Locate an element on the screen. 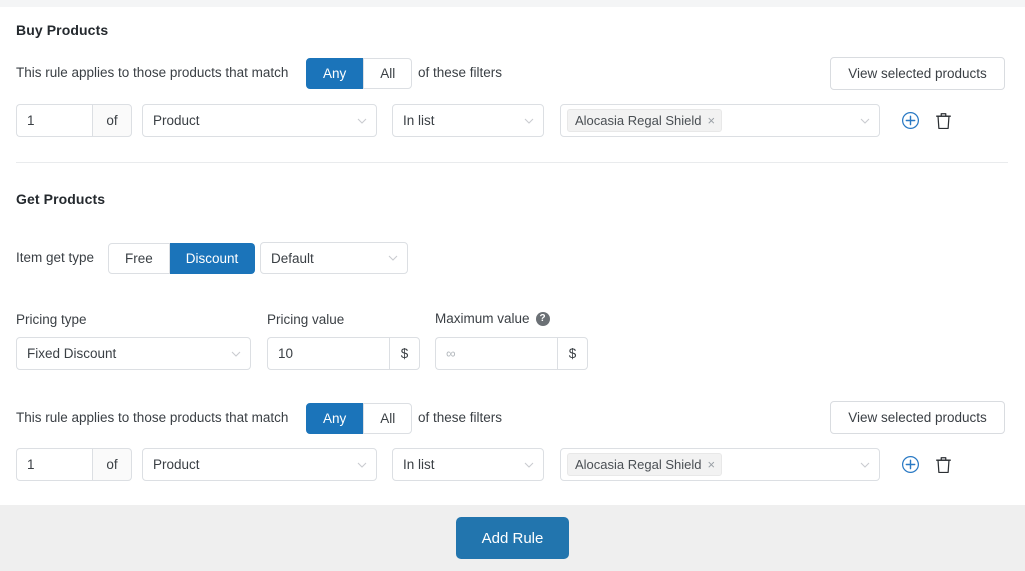 The width and height of the screenshot is (1025, 571). buy-product-tag: Alocasia Regal Shield × is located at coordinates (645, 120).